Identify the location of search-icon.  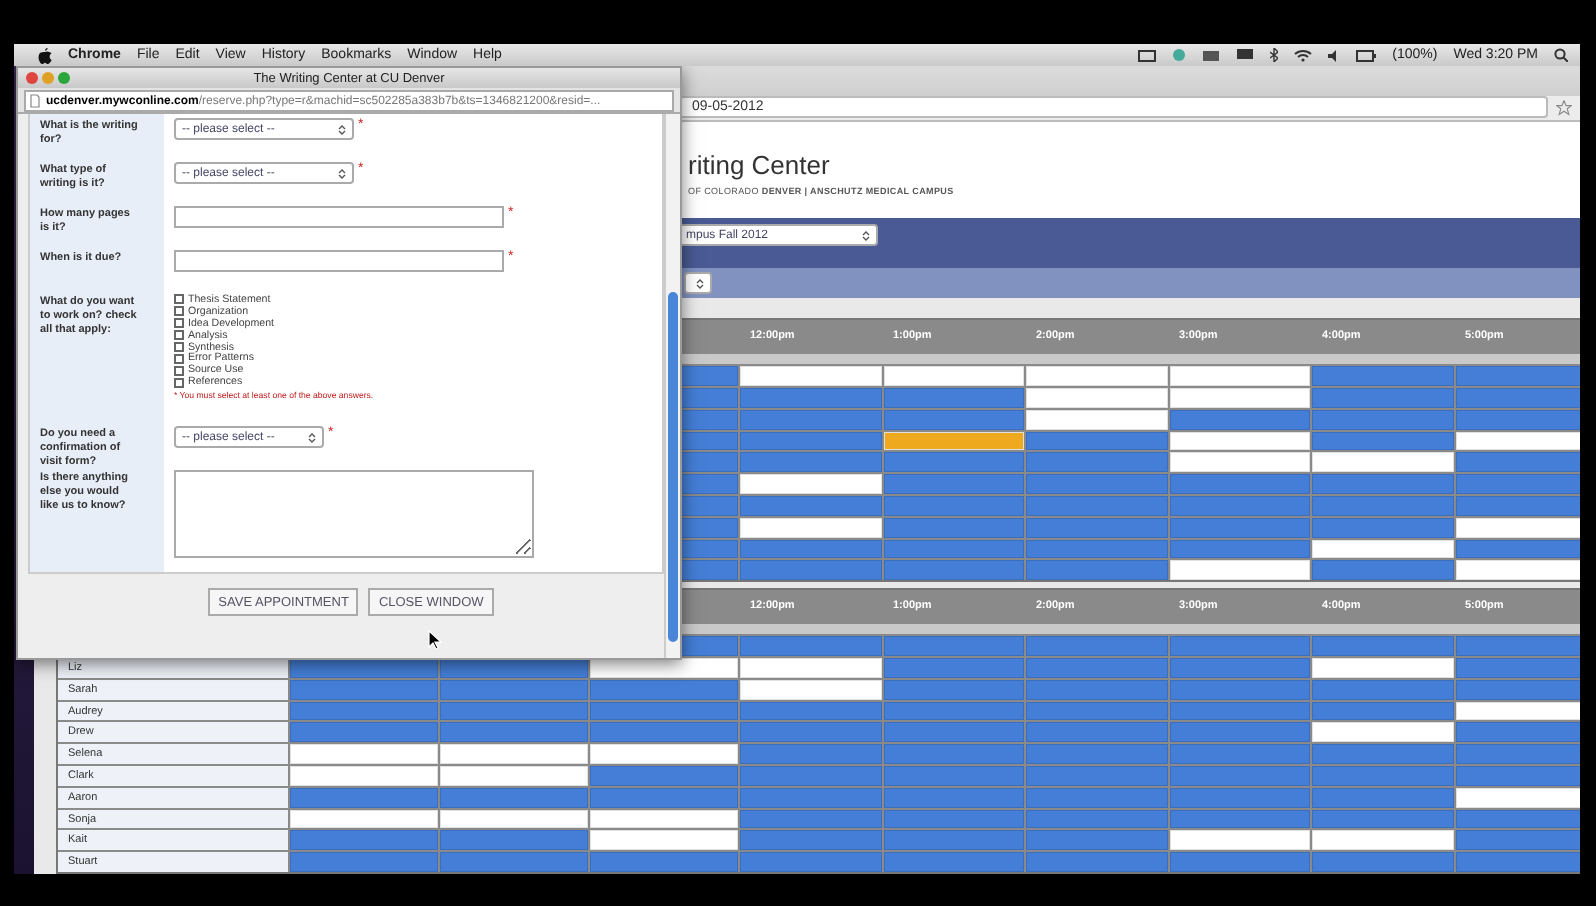
(1561, 55).